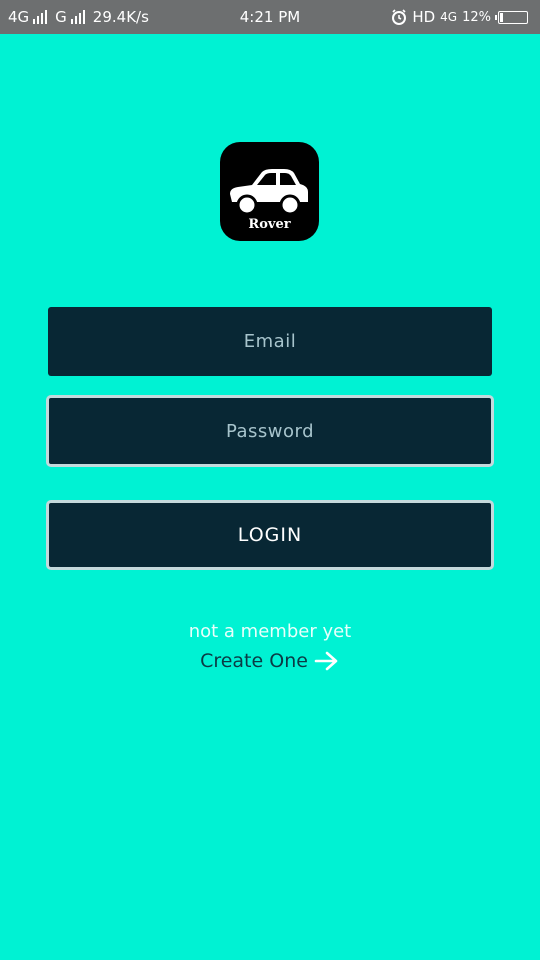 Image resolution: width=540 pixels, height=960 pixels. I want to click on password-field, so click(270, 431).